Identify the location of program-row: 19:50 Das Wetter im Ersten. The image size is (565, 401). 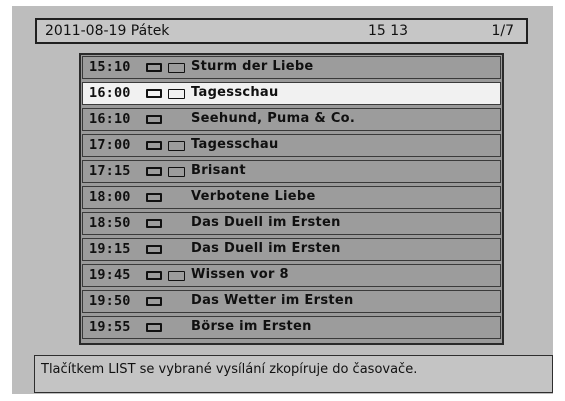
(291, 301).